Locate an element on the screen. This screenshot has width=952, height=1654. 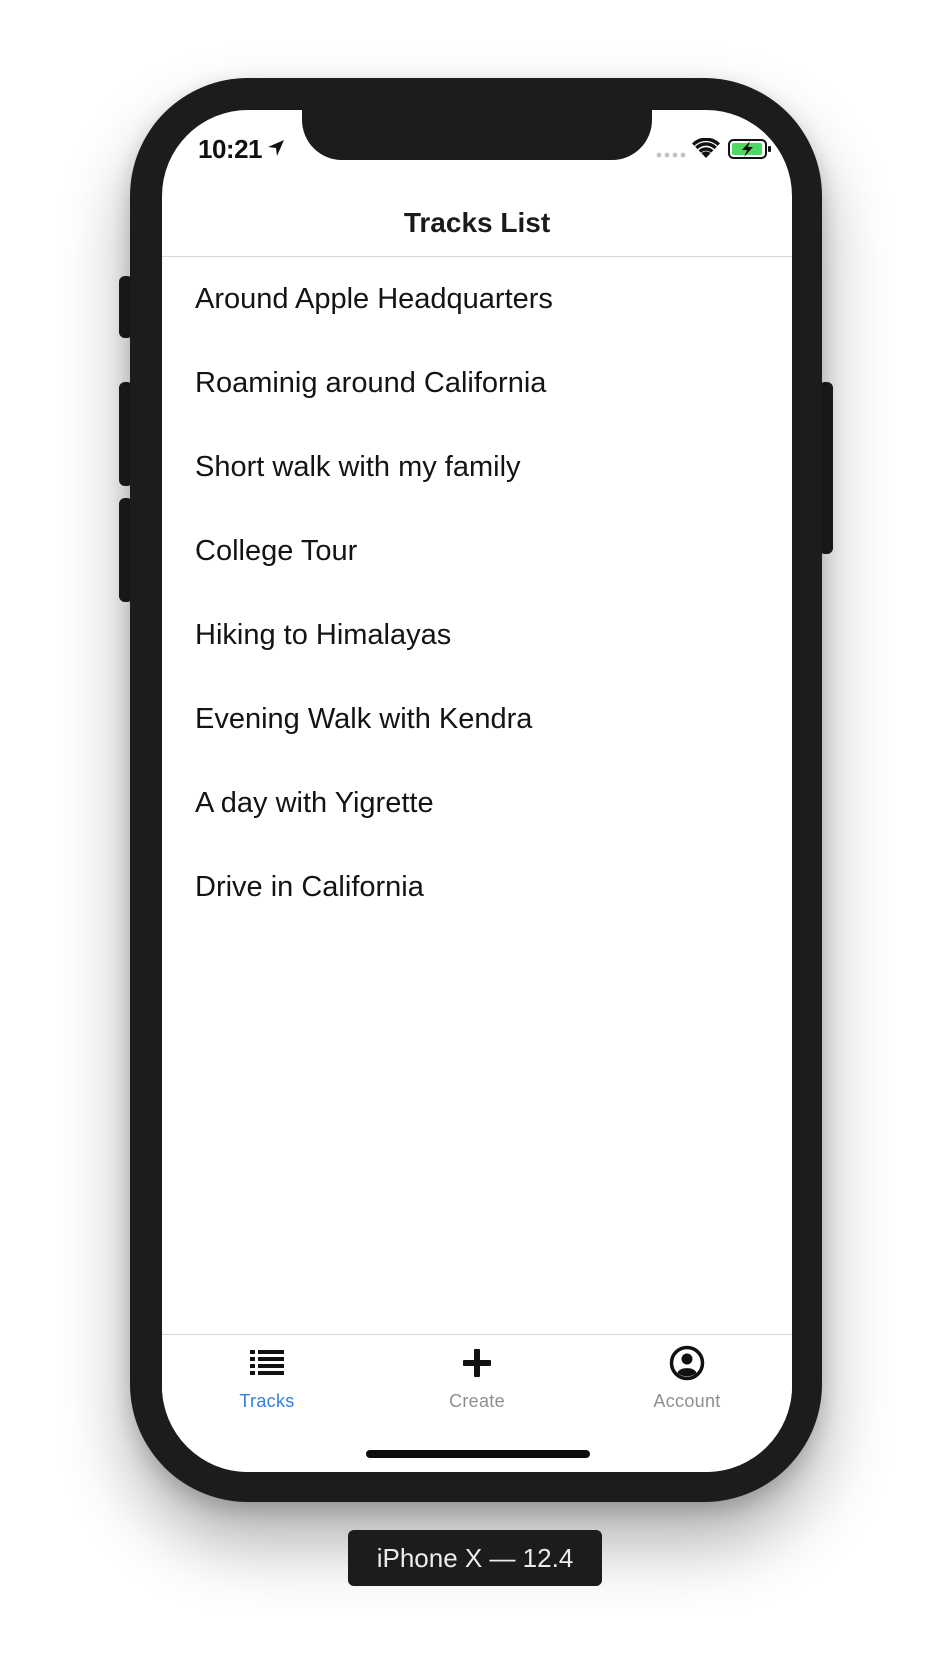
track-list-item: College Tour is located at coordinates (477, 551).